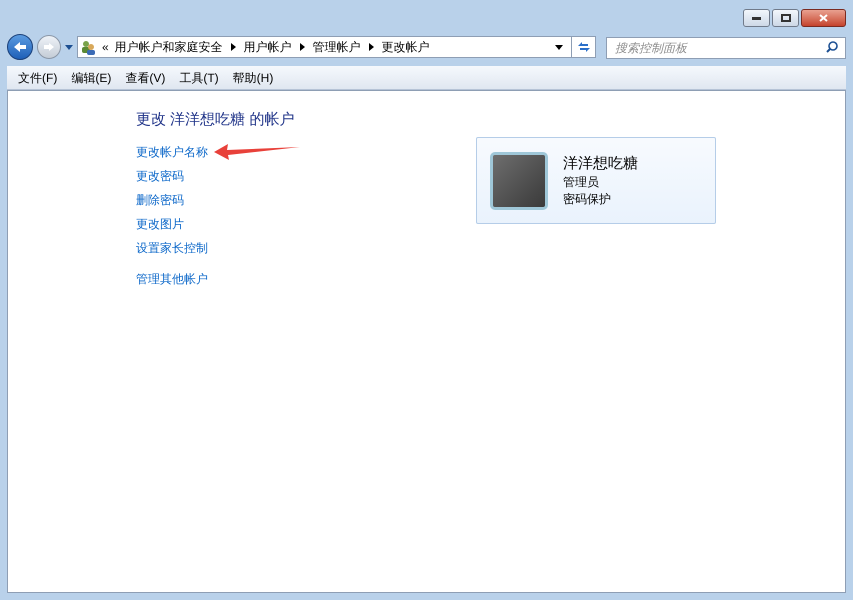 The width and height of the screenshot is (853, 600). I want to click on close-button, so click(823, 18).